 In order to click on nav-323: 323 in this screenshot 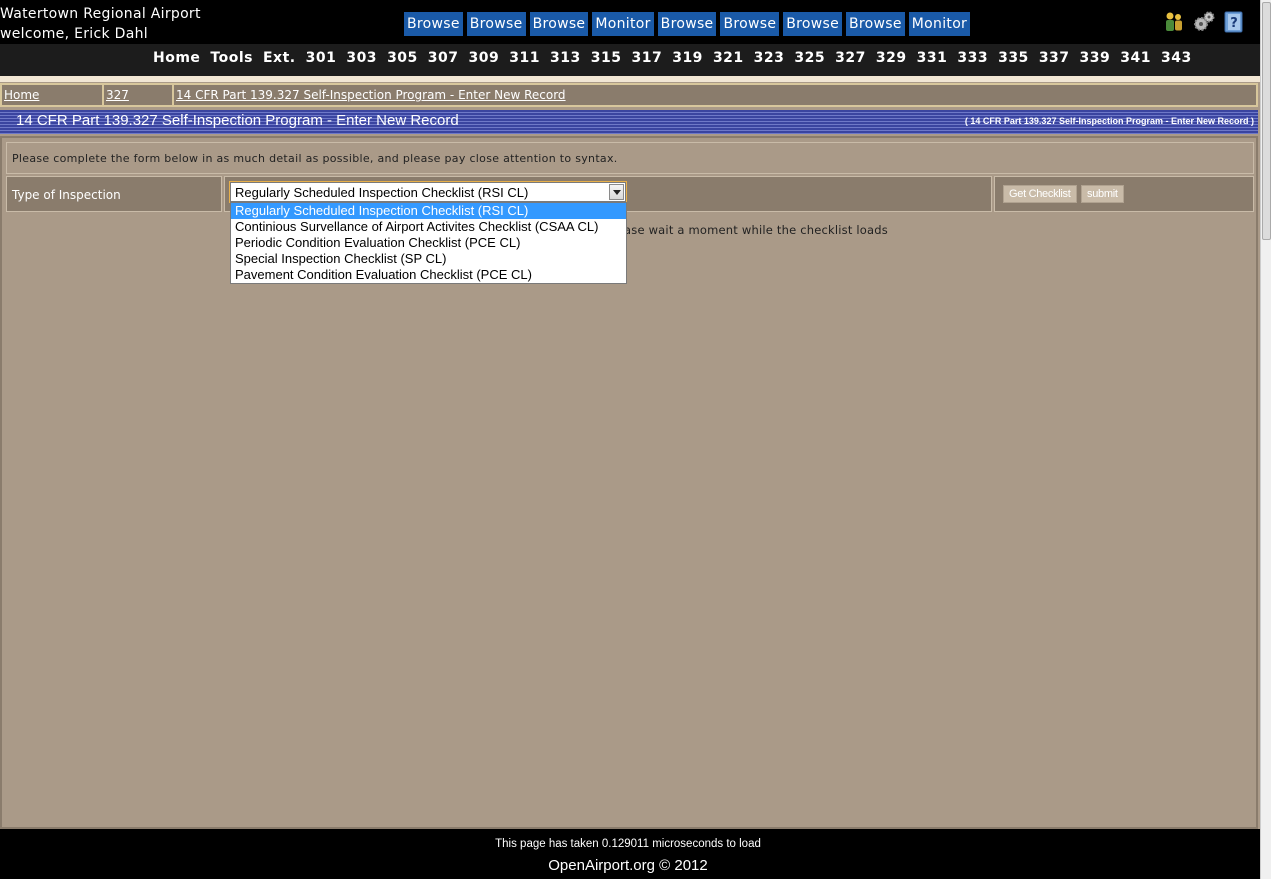, I will do `click(769, 58)`.